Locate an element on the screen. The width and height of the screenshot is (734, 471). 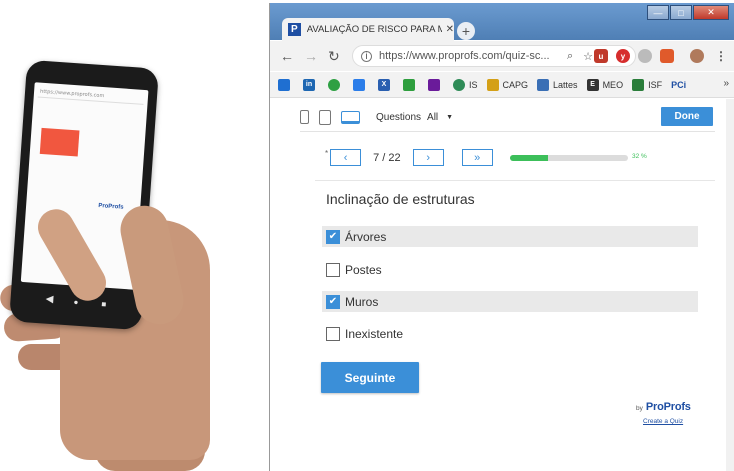
x-icon: X is located at coordinates (384, 84).